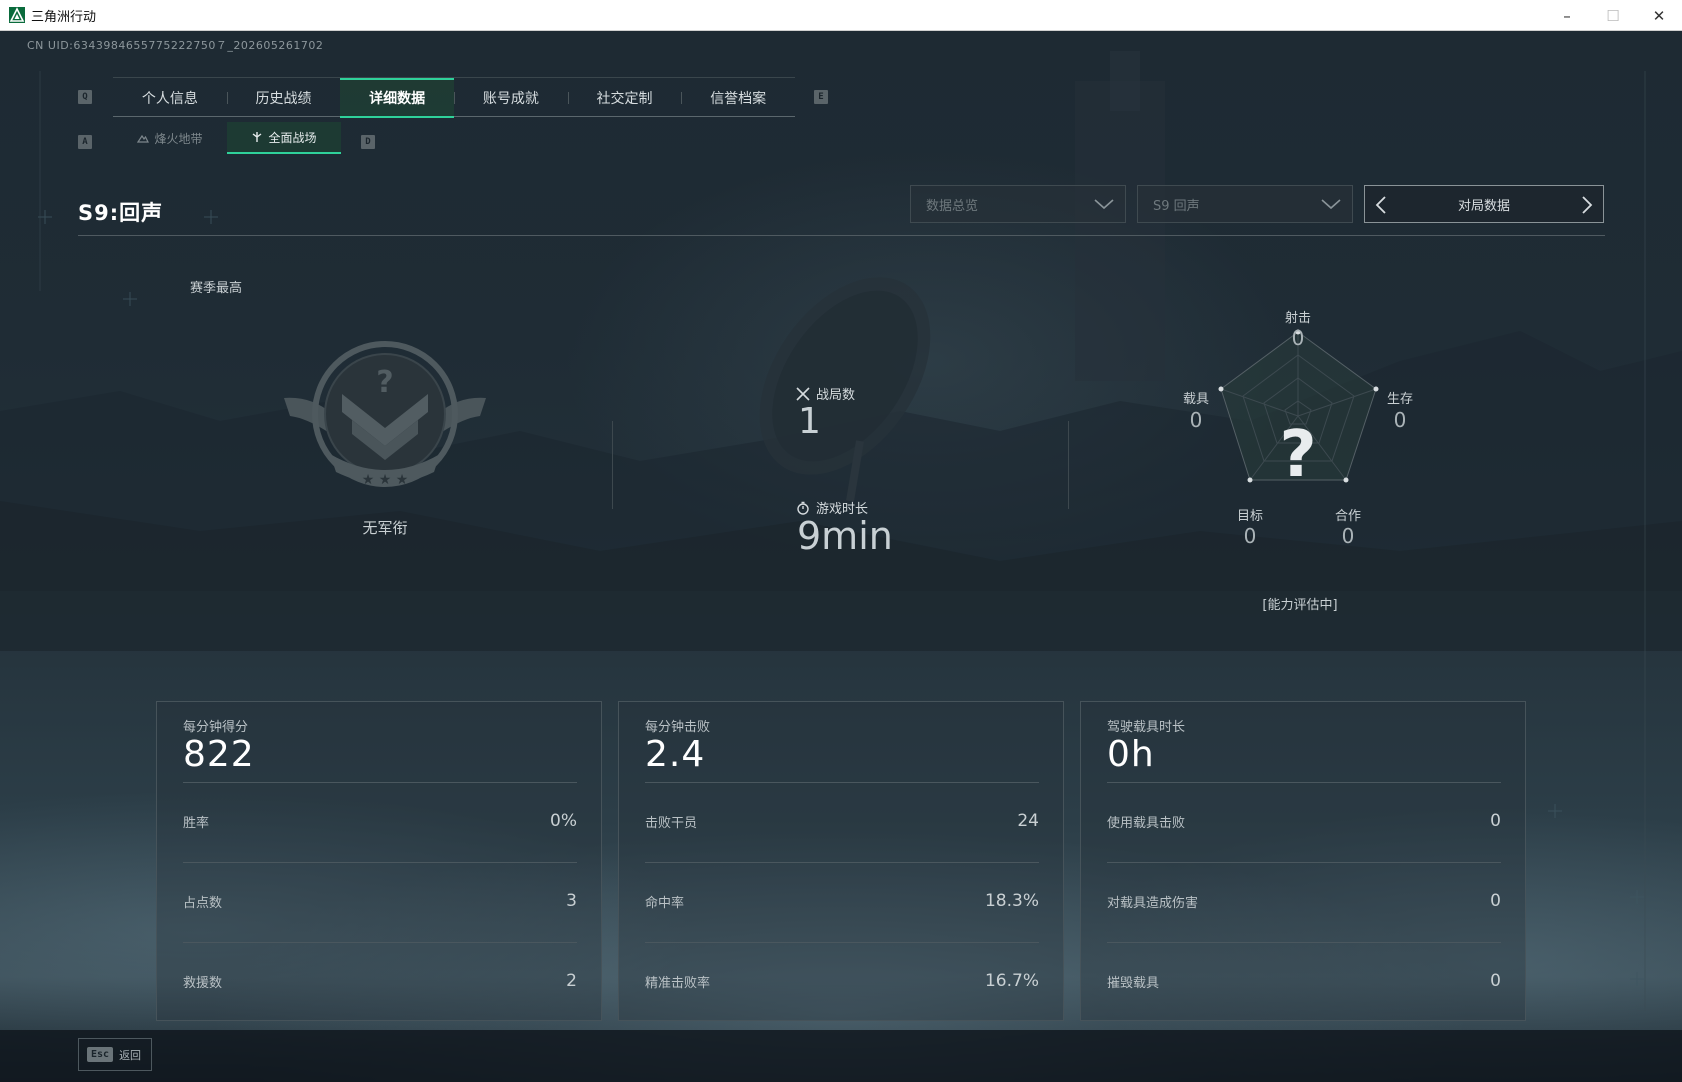 This screenshot has width=1682, height=1082. I want to click on stat-value: 18.3%, so click(1011, 901).